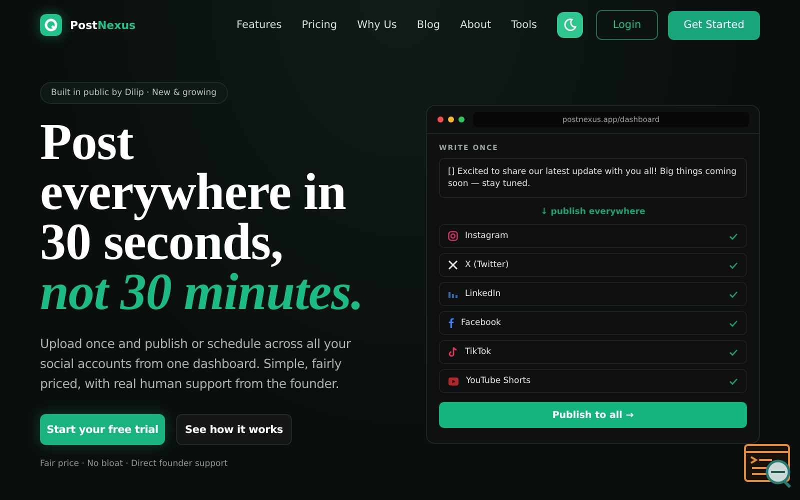  I want to click on platform-name: YouTube Shorts, so click(499, 381).